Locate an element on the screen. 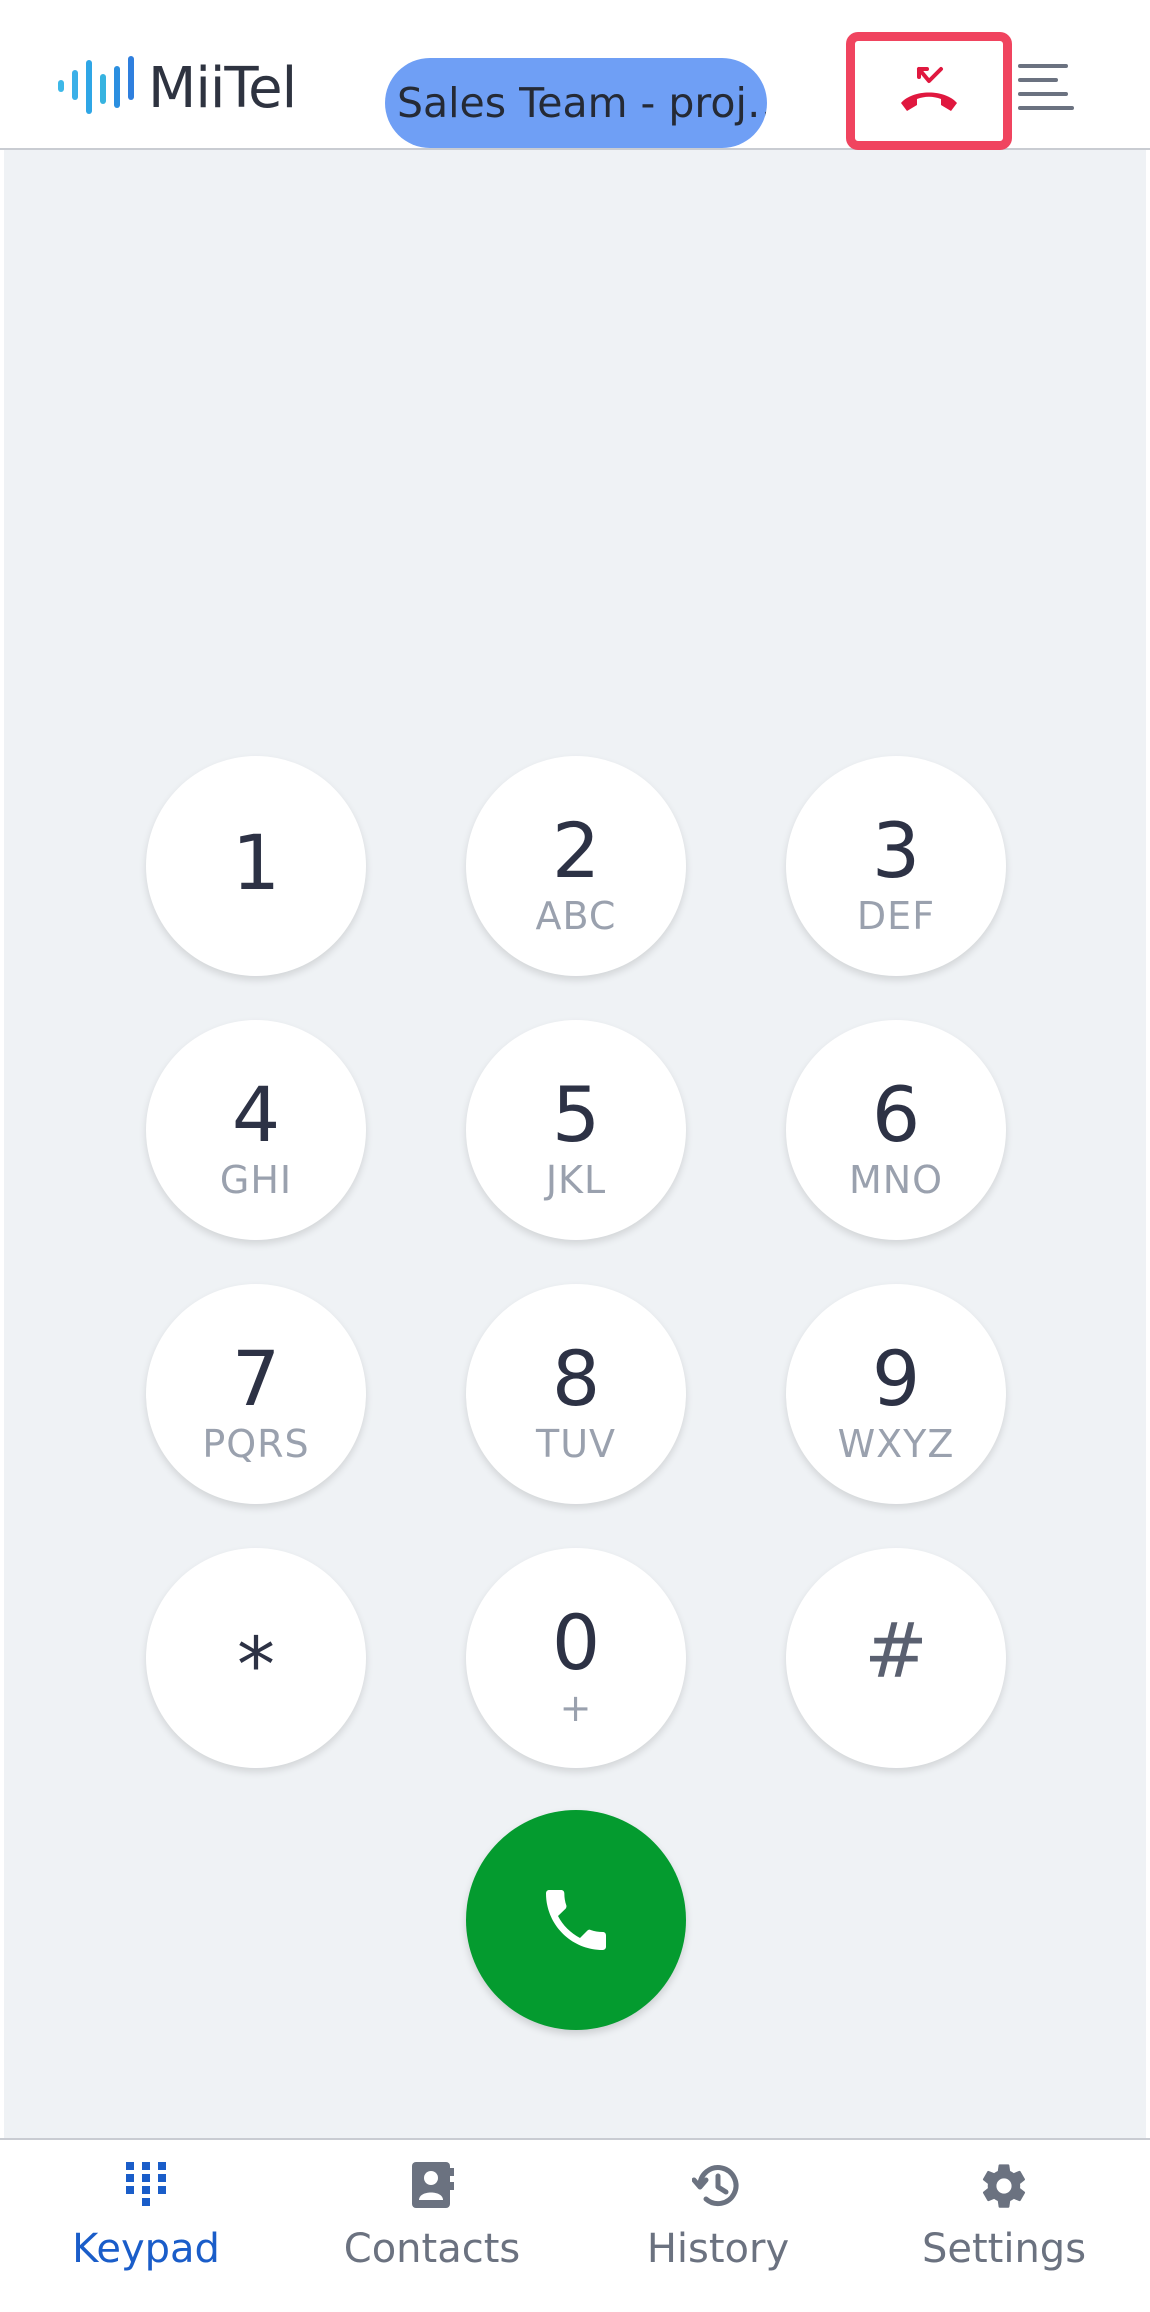  key-9: 9 WXYZ is located at coordinates (896, 1394).